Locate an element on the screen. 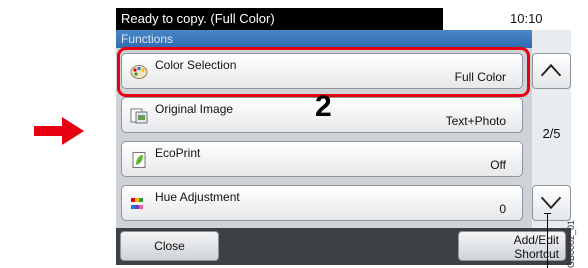 The image size is (588, 268). scroll-up-button is located at coordinates (551, 71).